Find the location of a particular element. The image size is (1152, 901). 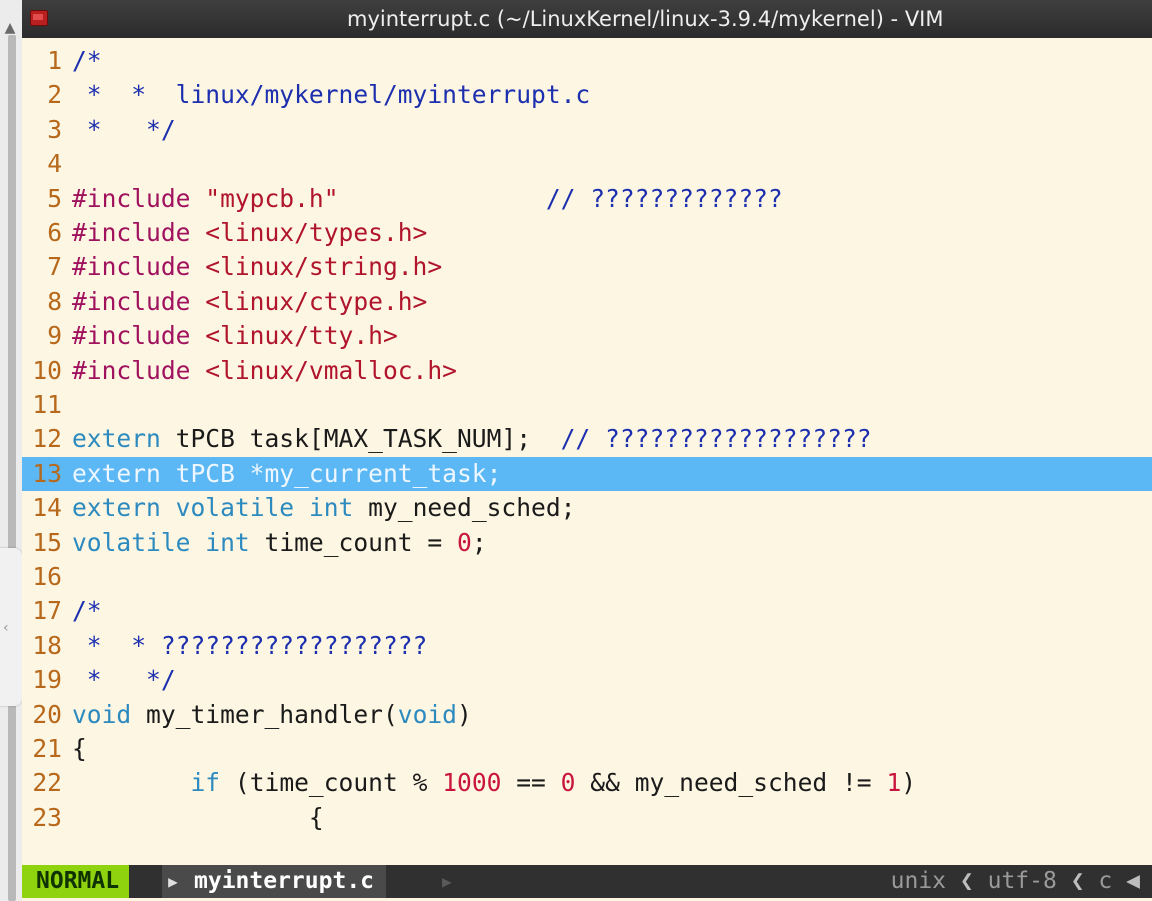

code-line: 23 { is located at coordinates (587, 818).